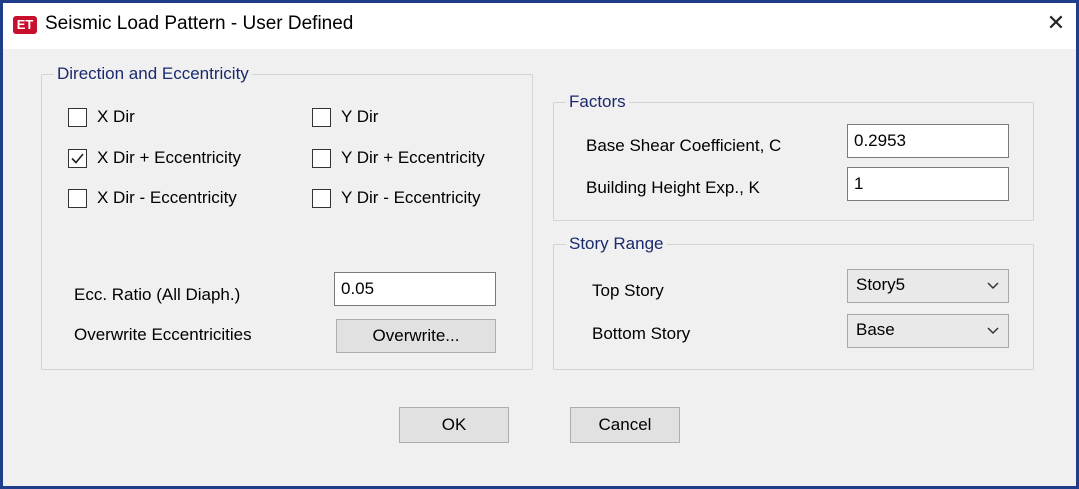  What do you see at coordinates (77, 198) in the screenshot?
I see `x-dir-minus-ecc-checkbox` at bounding box center [77, 198].